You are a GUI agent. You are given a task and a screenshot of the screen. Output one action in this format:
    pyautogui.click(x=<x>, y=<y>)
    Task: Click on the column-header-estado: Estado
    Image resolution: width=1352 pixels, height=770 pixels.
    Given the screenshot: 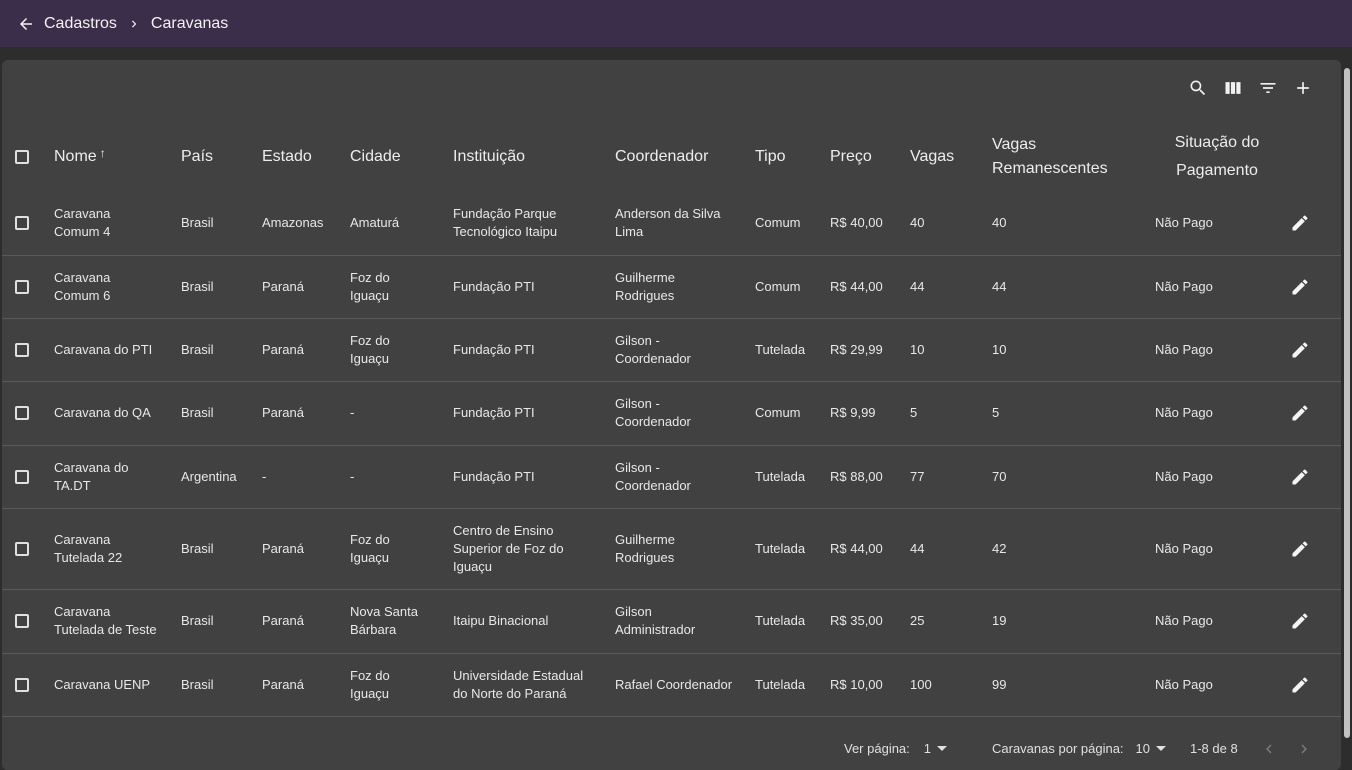 What is the action you would take?
    pyautogui.click(x=306, y=157)
    